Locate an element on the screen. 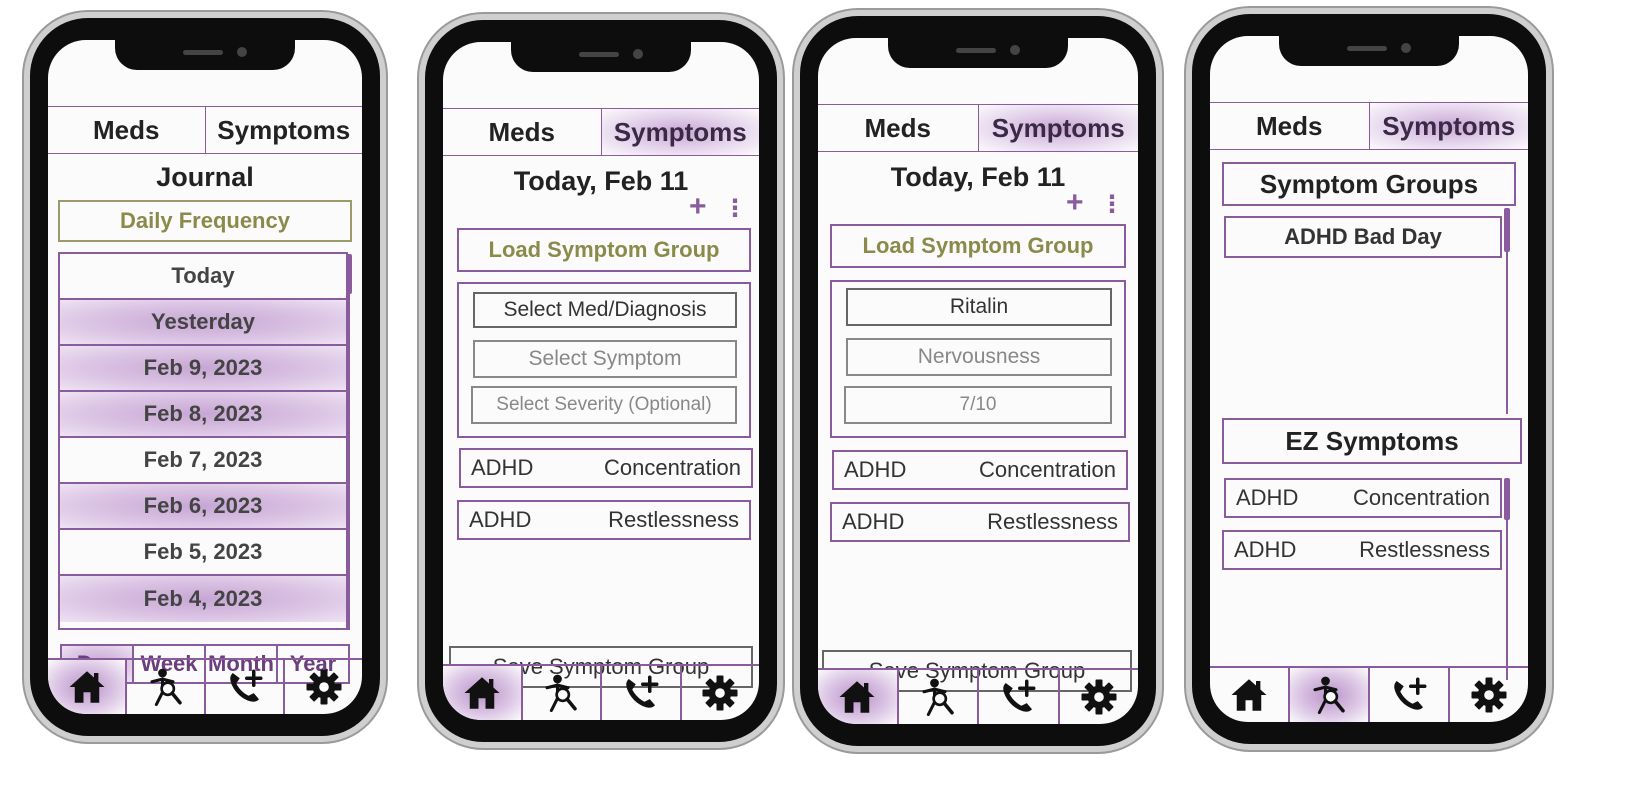 This screenshot has height=800, width=1648. ez-scrollbar is located at coordinates (1507, 499).